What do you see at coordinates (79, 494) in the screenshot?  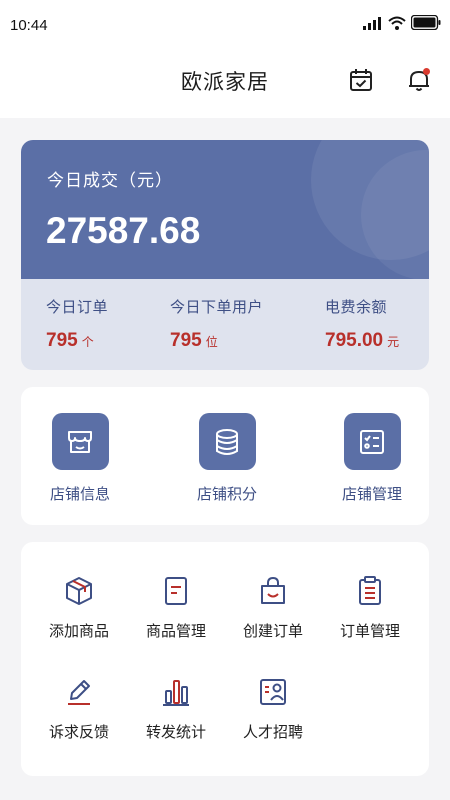 I see `shop-item-label: 店铺信息` at bounding box center [79, 494].